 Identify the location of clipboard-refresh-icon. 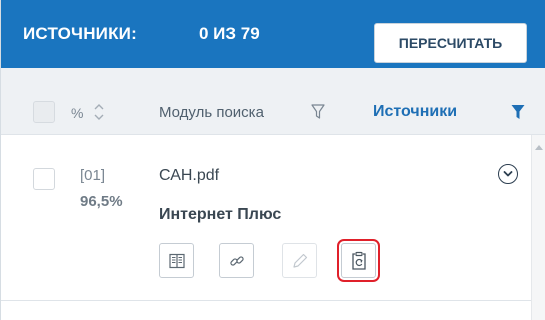
(358, 260).